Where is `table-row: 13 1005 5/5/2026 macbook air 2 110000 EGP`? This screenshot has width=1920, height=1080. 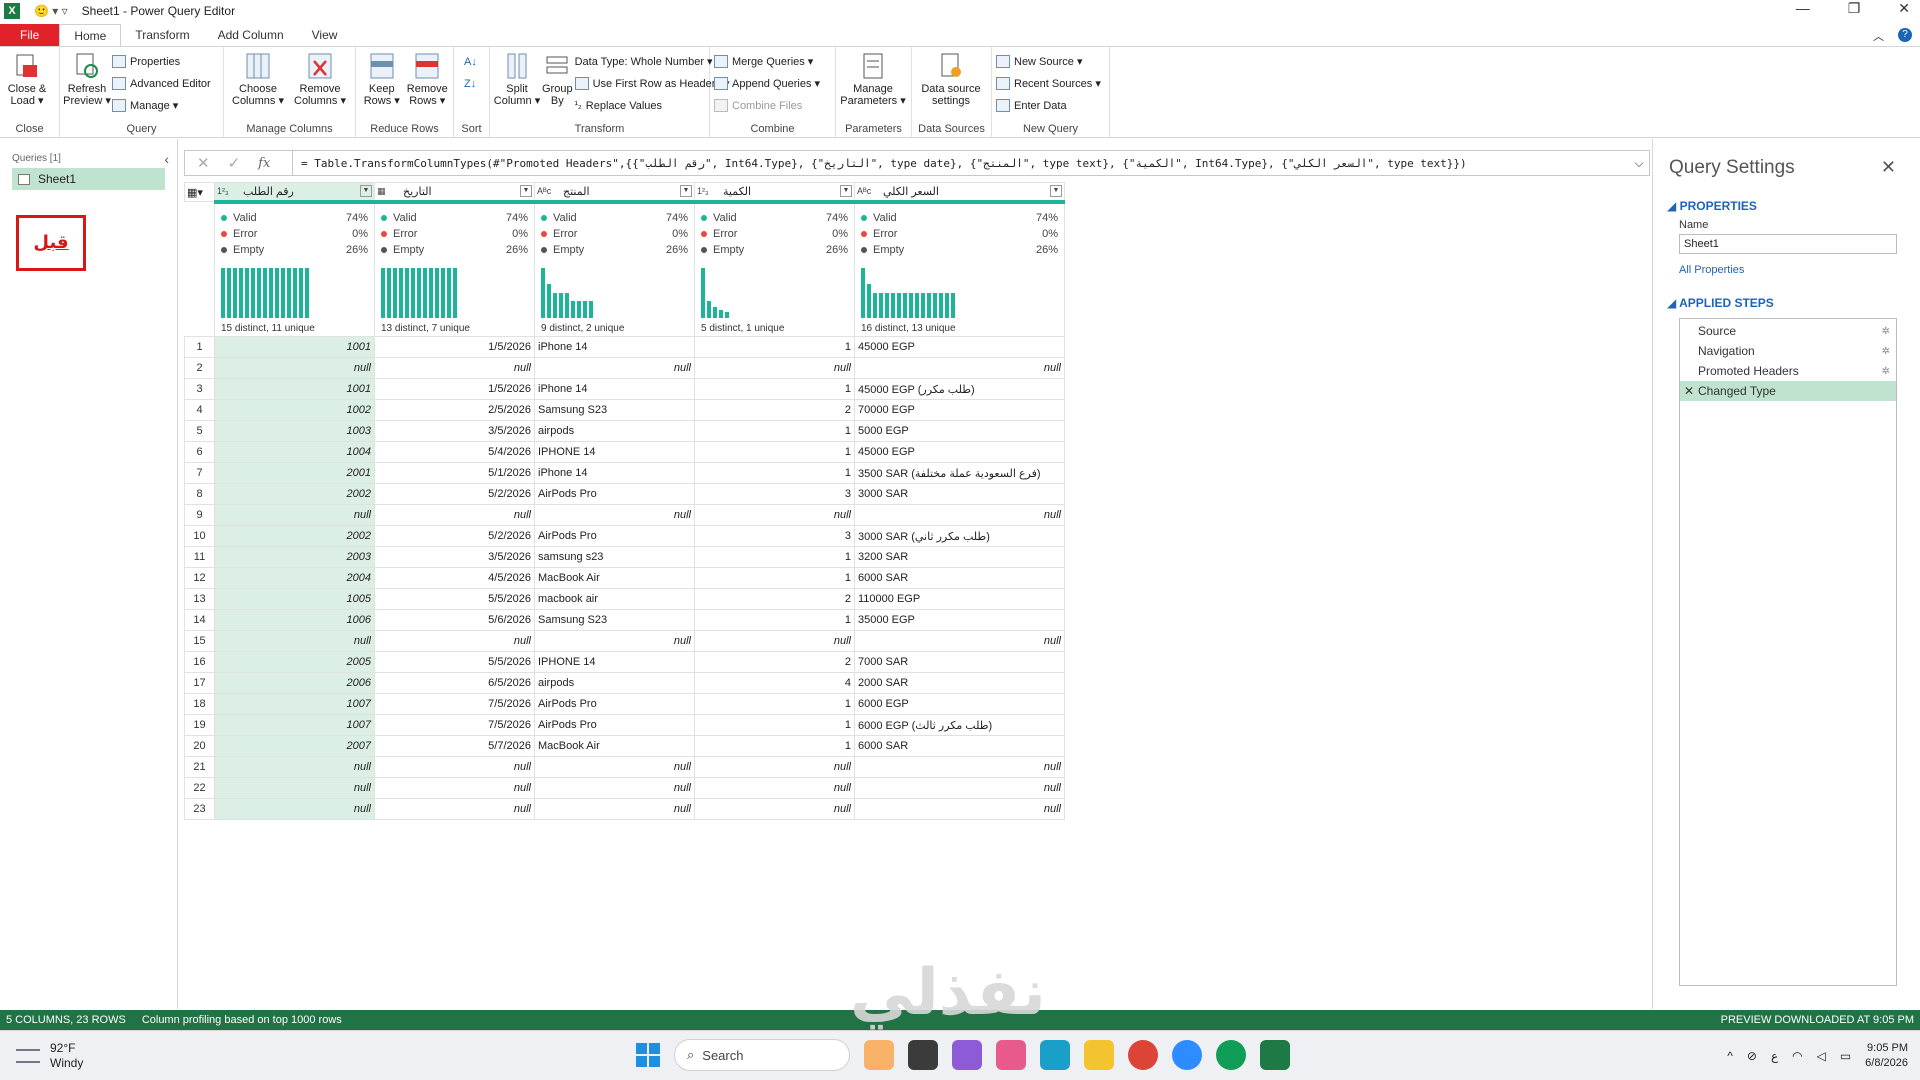 table-row: 13 1005 5/5/2026 macbook air 2 110000 EGP is located at coordinates (624, 599).